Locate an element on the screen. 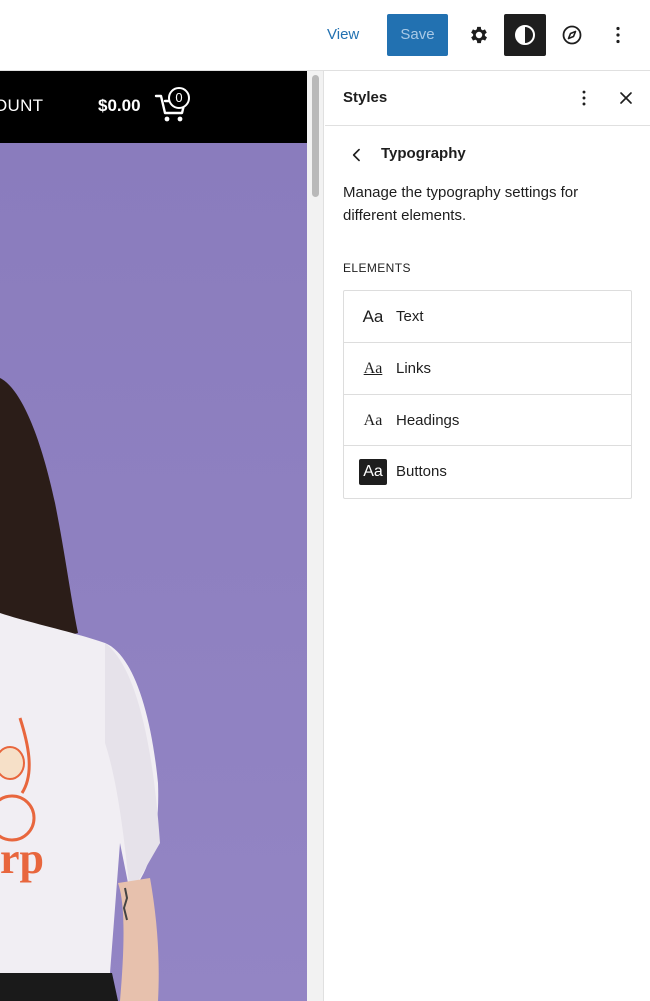  typography-nav: Typography is located at coordinates (487, 153).